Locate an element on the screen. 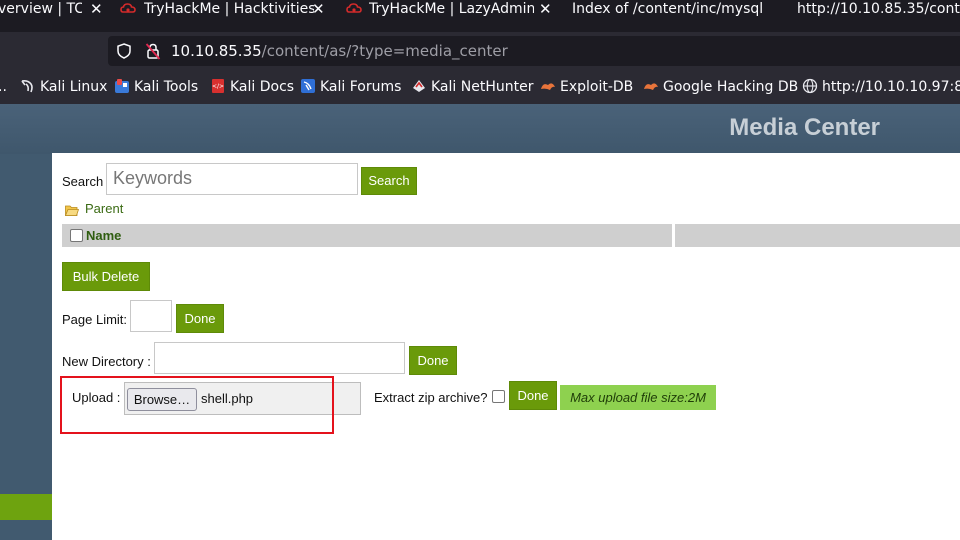 This screenshot has height=540, width=960. bookmark-kali-nethunter: Kali NetHunter is located at coordinates (472, 87).